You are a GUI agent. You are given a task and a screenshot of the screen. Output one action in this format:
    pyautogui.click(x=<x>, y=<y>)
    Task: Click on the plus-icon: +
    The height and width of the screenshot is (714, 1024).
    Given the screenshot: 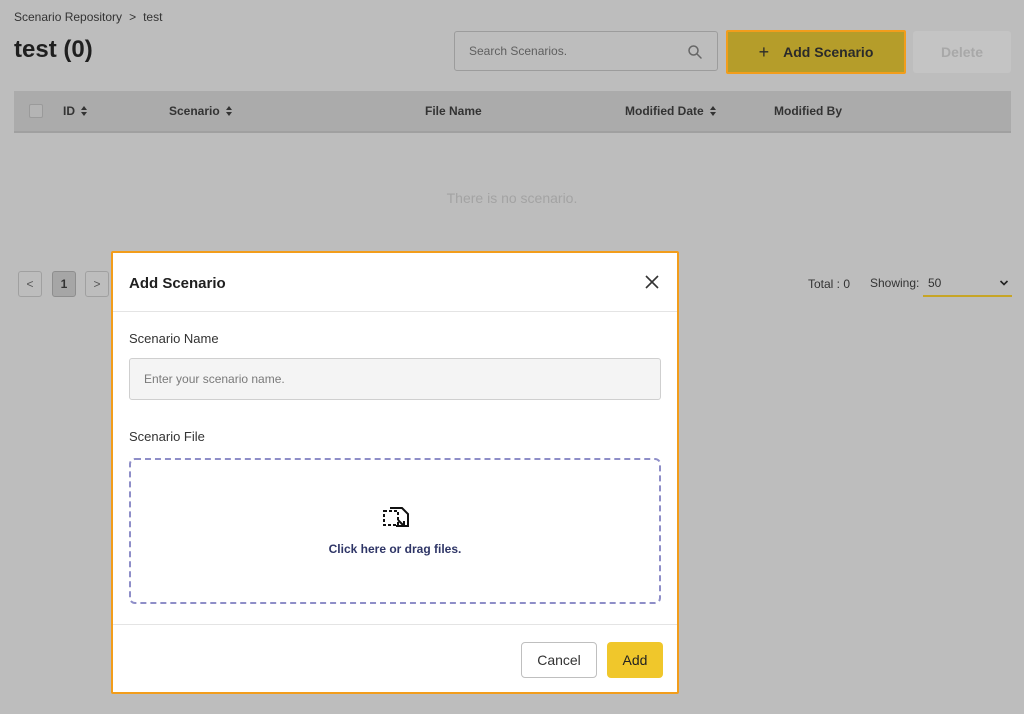 What is the action you would take?
    pyautogui.click(x=764, y=51)
    